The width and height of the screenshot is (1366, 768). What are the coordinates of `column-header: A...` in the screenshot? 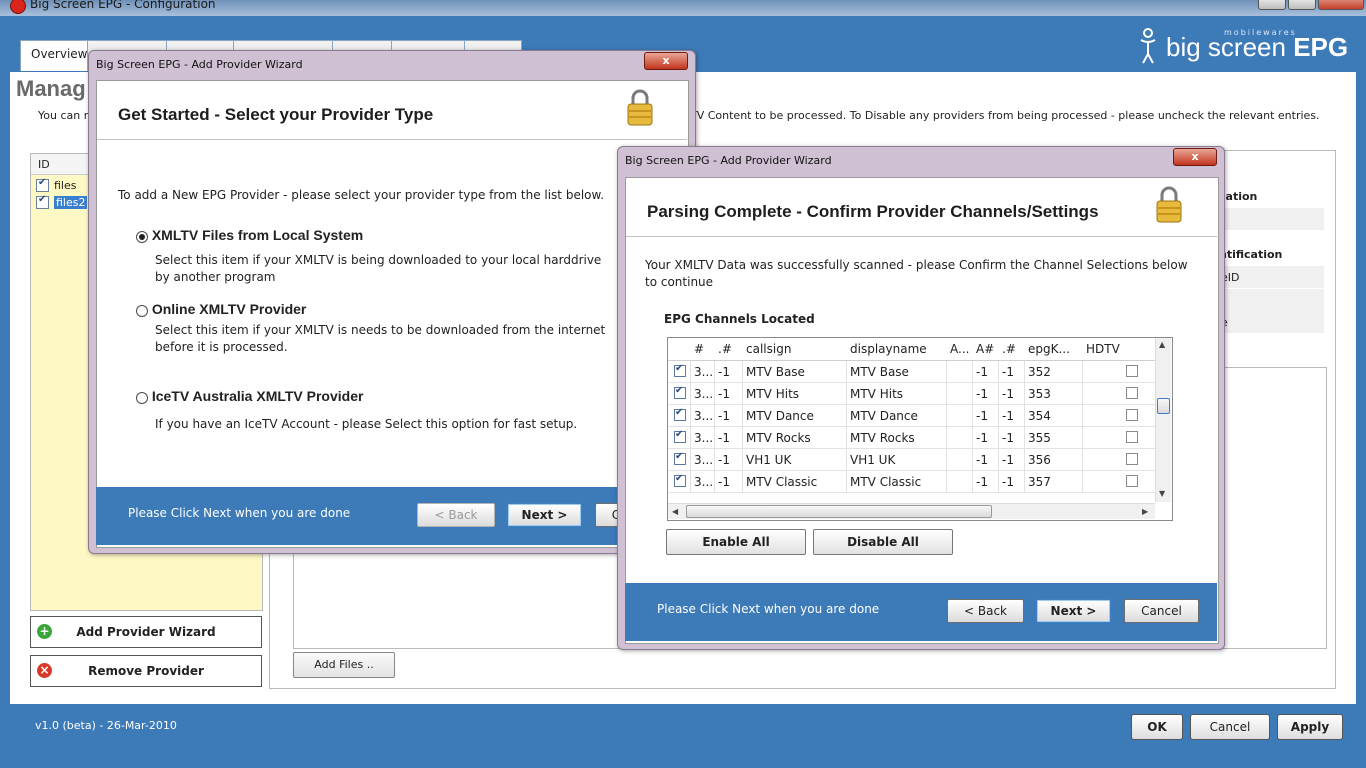 It's located at (959, 349).